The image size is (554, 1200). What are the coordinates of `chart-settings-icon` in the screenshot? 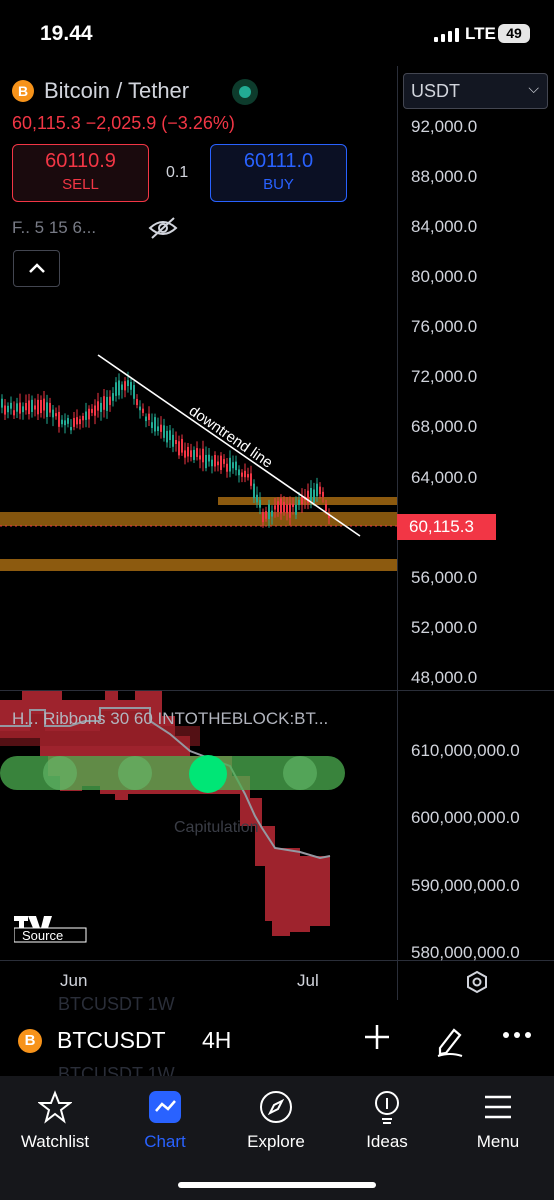 It's located at (477, 982).